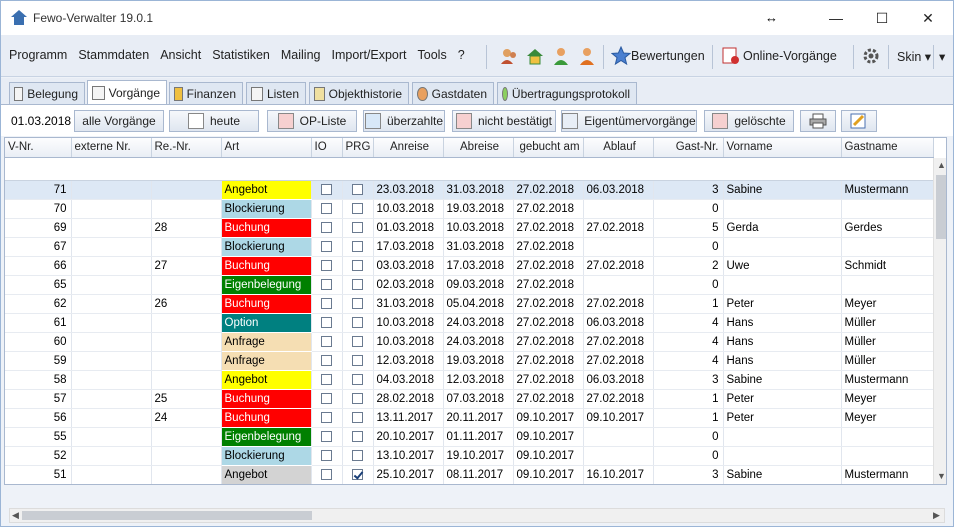  Describe the element at coordinates (790, 56) in the screenshot. I see `online-vorgaenge-button: Online-Vorgänge` at that location.